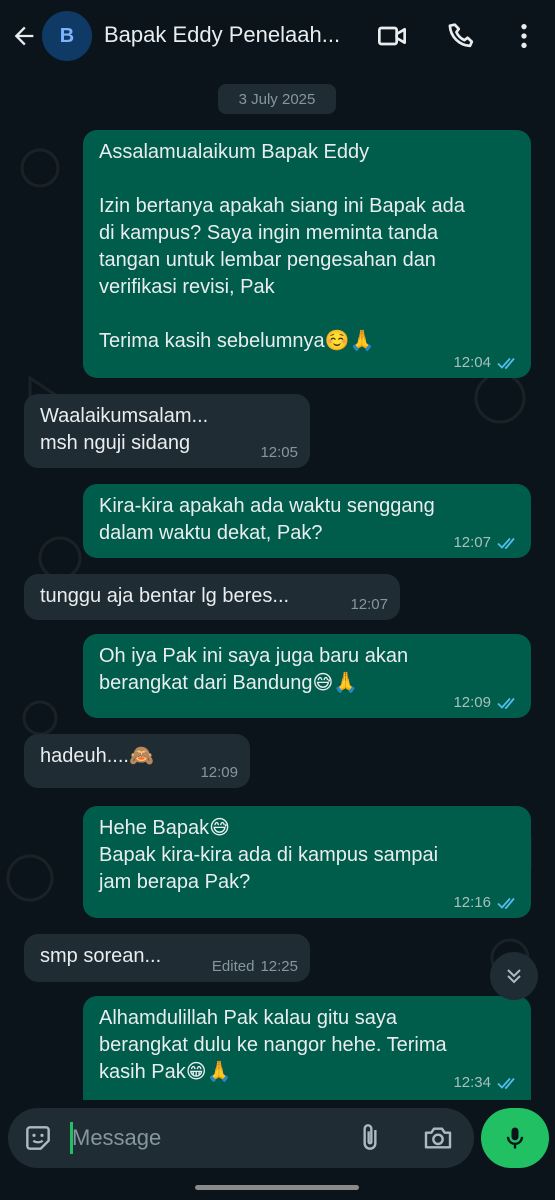 The width and height of the screenshot is (555, 1200). What do you see at coordinates (187, 287) in the screenshot?
I see `message-text: verifikasi revisi, Pak` at bounding box center [187, 287].